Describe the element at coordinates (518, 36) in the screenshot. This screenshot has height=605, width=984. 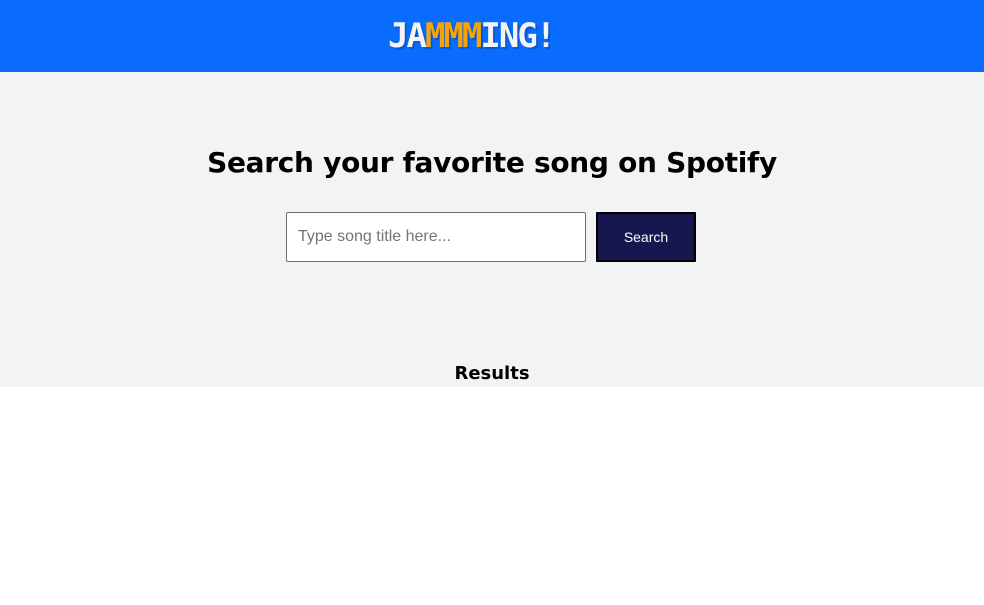
I see `logo-part-ing: ING!` at that location.